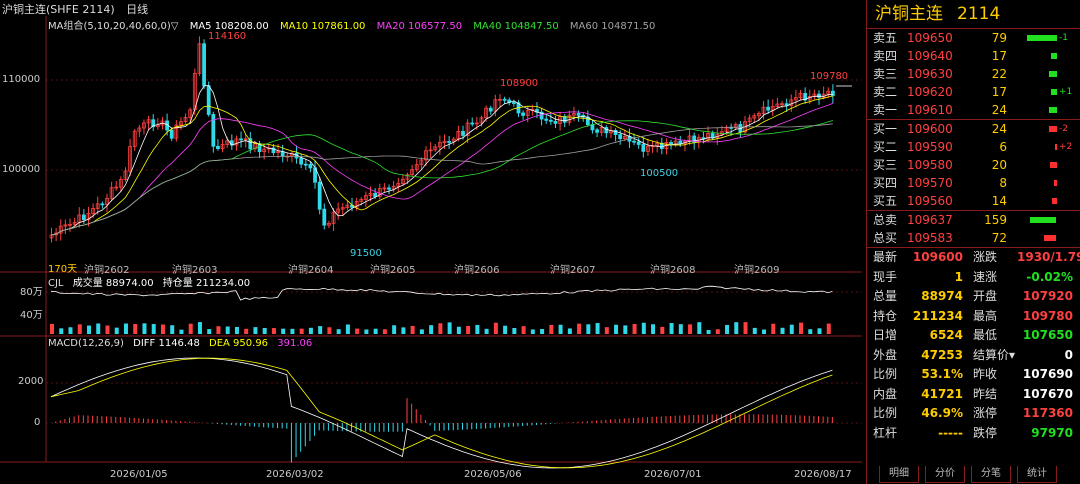 This screenshot has width=1080, height=484. I want to click on ask-level-row: 卖一 109610 24, so click(973, 110).